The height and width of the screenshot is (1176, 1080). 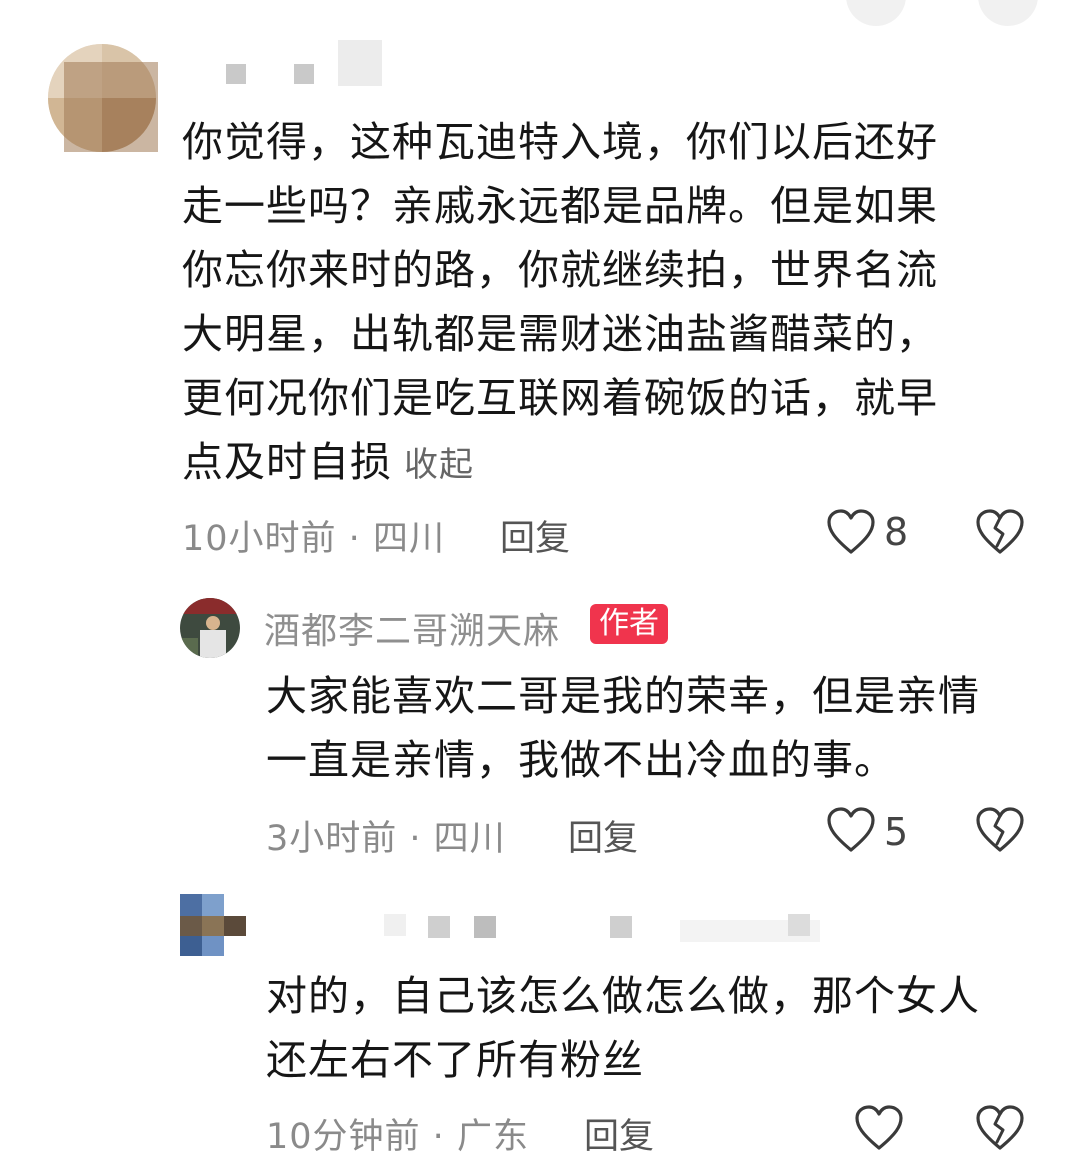 I want to click on avatar-mosaic-block, so click(x=111, y=107).